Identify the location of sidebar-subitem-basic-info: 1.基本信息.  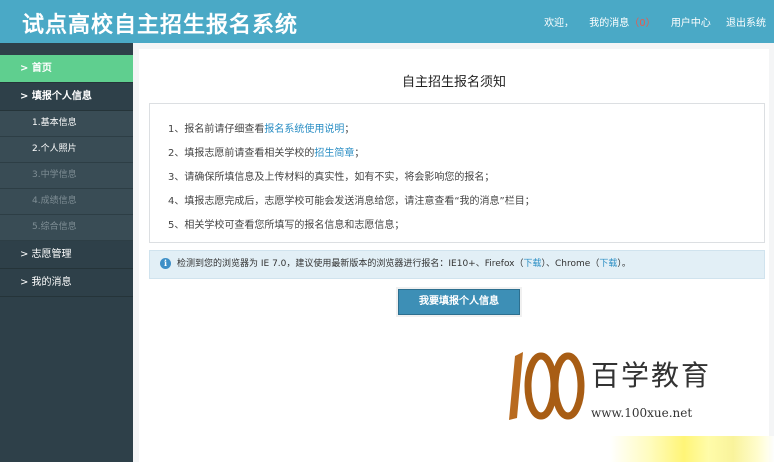
(66, 124).